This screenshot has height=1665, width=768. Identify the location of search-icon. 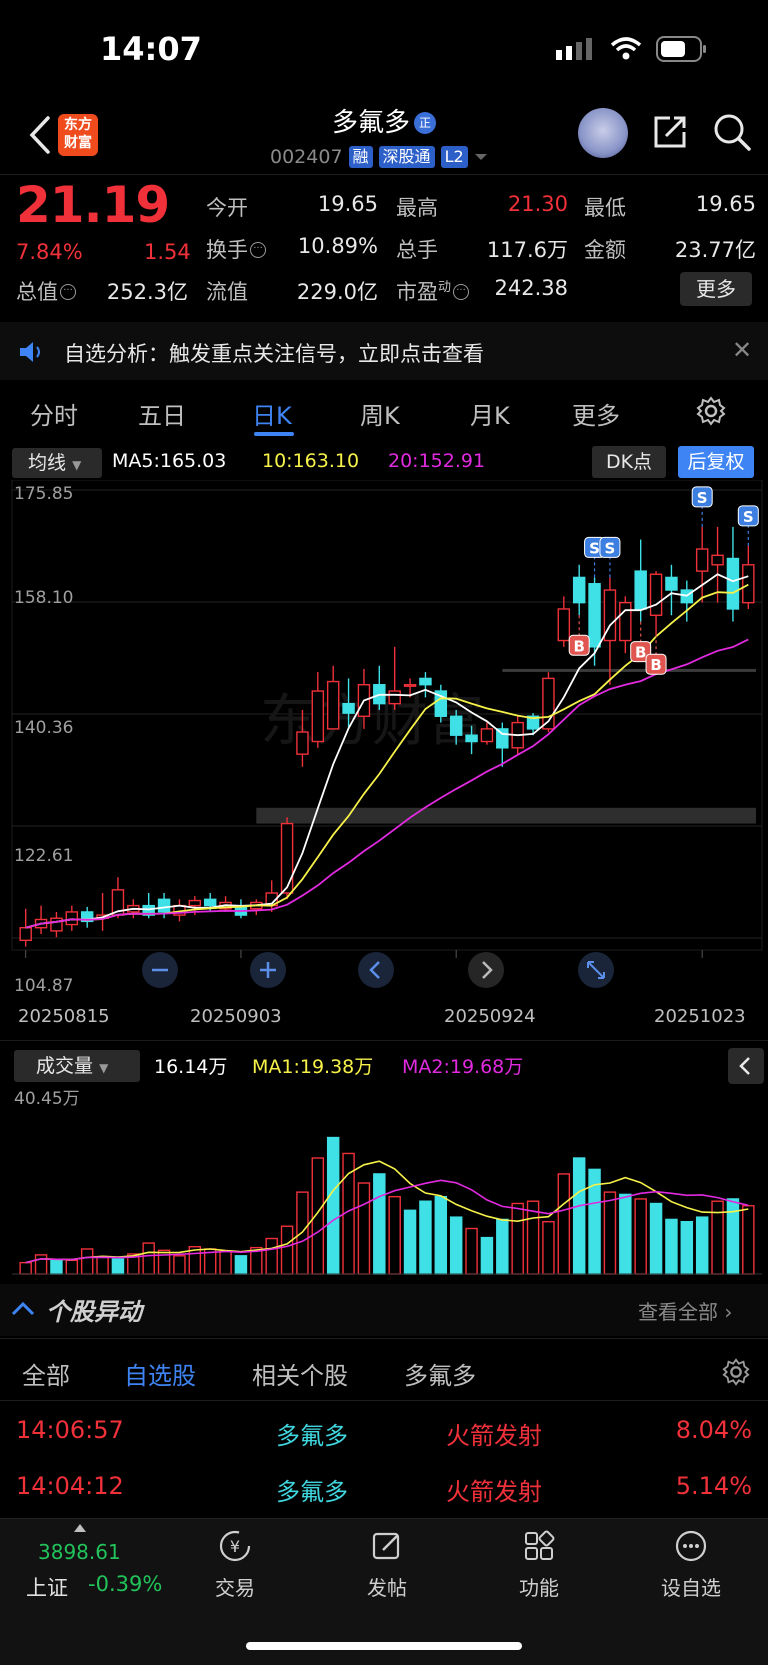
(732, 132).